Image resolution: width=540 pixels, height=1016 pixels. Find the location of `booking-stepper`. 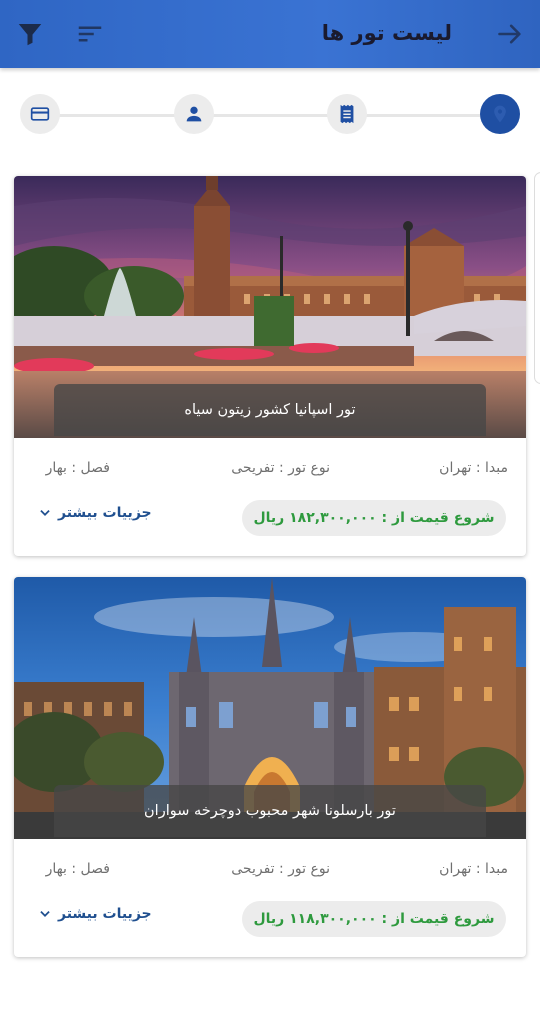

booking-stepper is located at coordinates (270, 116).